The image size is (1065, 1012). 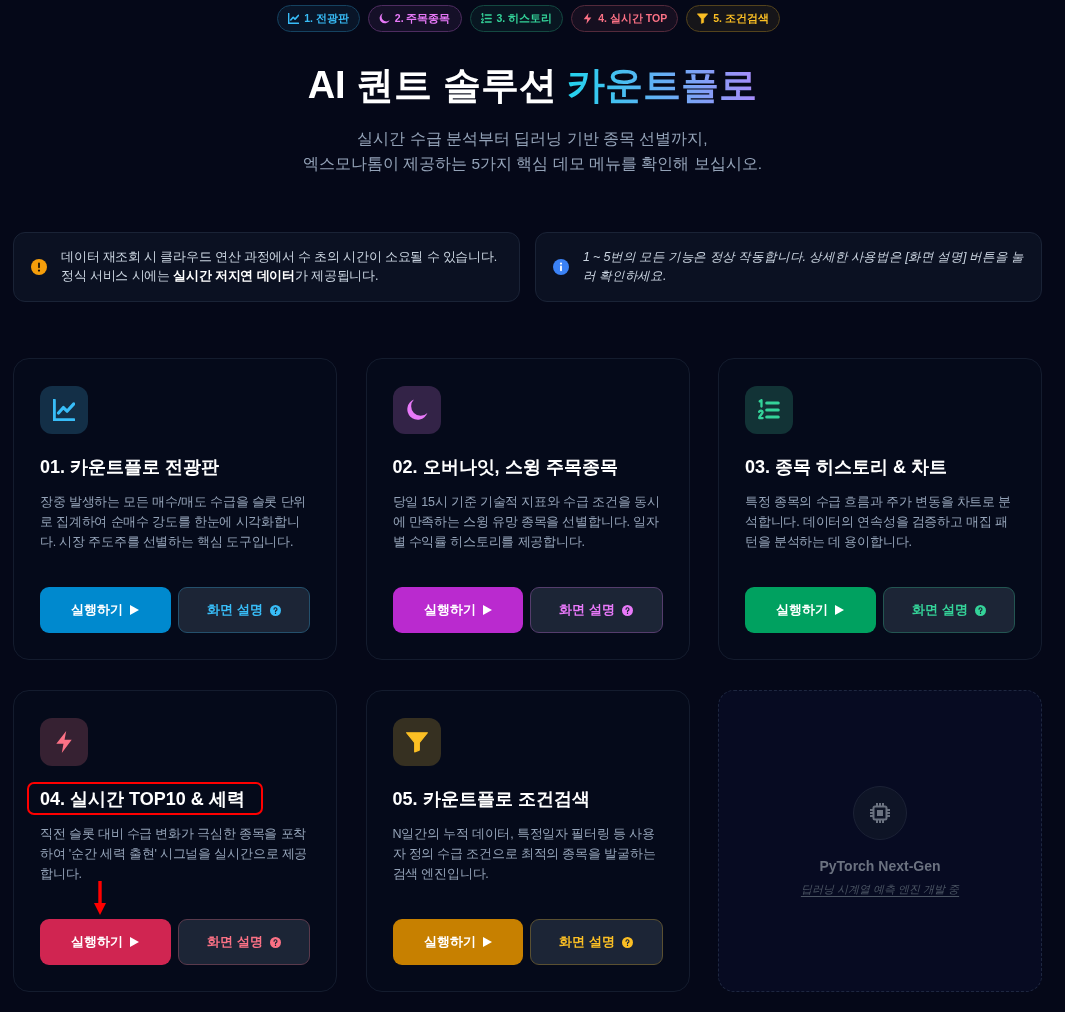 What do you see at coordinates (733, 18) in the screenshot?
I see `nav-tab: 5. 조건검색` at bounding box center [733, 18].